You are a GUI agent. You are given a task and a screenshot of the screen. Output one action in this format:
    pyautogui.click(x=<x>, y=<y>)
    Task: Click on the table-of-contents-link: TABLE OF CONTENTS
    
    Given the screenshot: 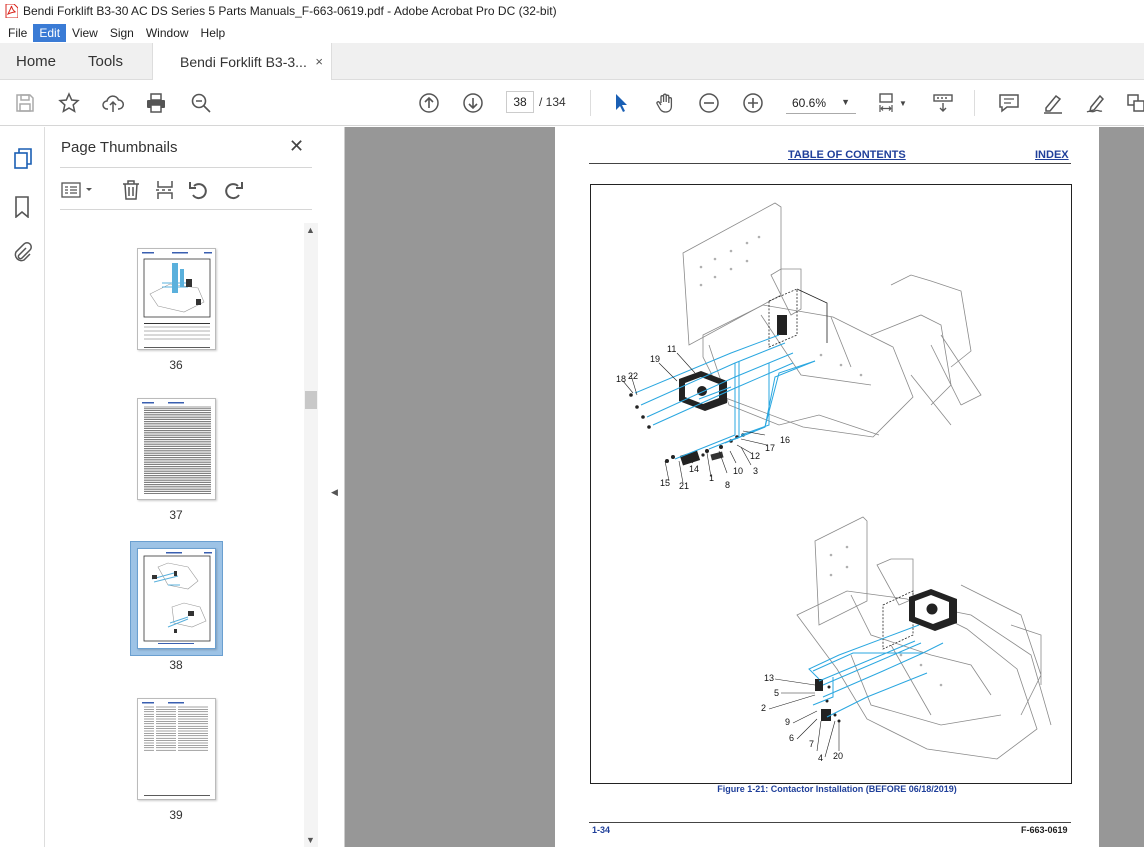 What is the action you would take?
    pyautogui.click(x=847, y=155)
    